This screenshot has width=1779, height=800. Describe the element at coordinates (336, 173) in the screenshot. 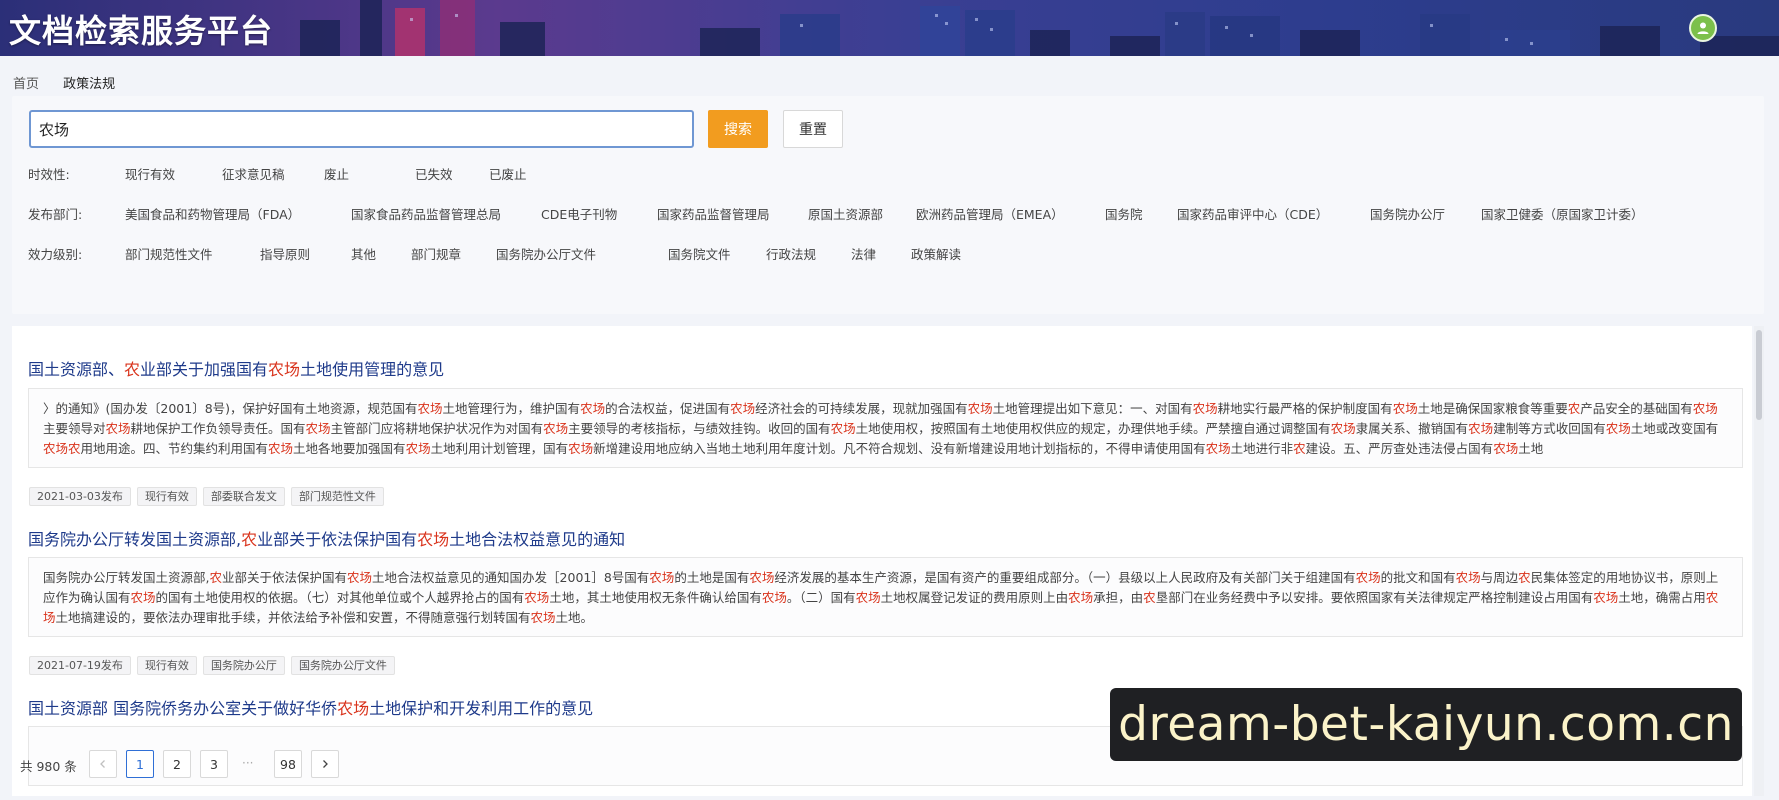

I see `filter-option-validity: 废止` at that location.